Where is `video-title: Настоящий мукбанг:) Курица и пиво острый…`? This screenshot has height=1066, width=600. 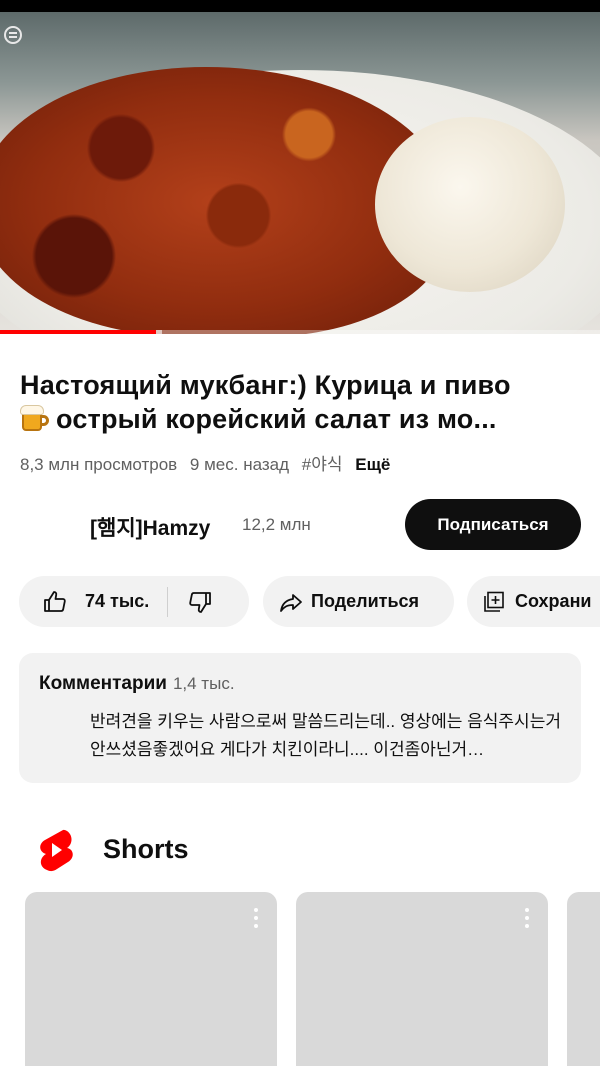 video-title: Настоящий мукбанг:) Курица и пиво острый… is located at coordinates (304, 402).